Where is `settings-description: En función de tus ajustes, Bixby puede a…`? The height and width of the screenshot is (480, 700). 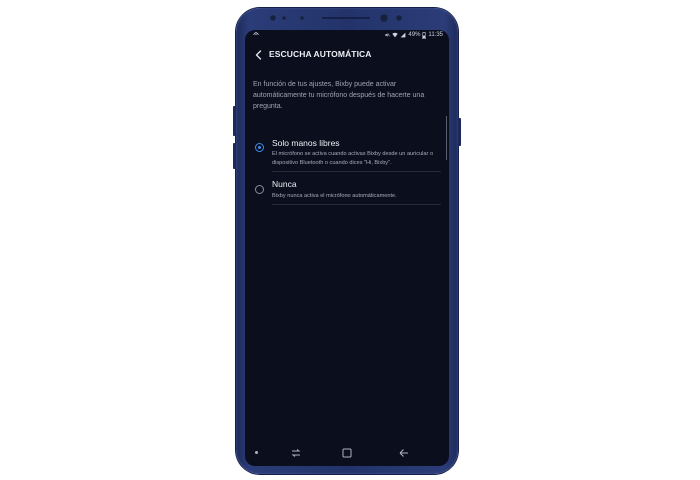 settings-description: En función de tus ajustes, Bixby puede a… is located at coordinates (339, 95).